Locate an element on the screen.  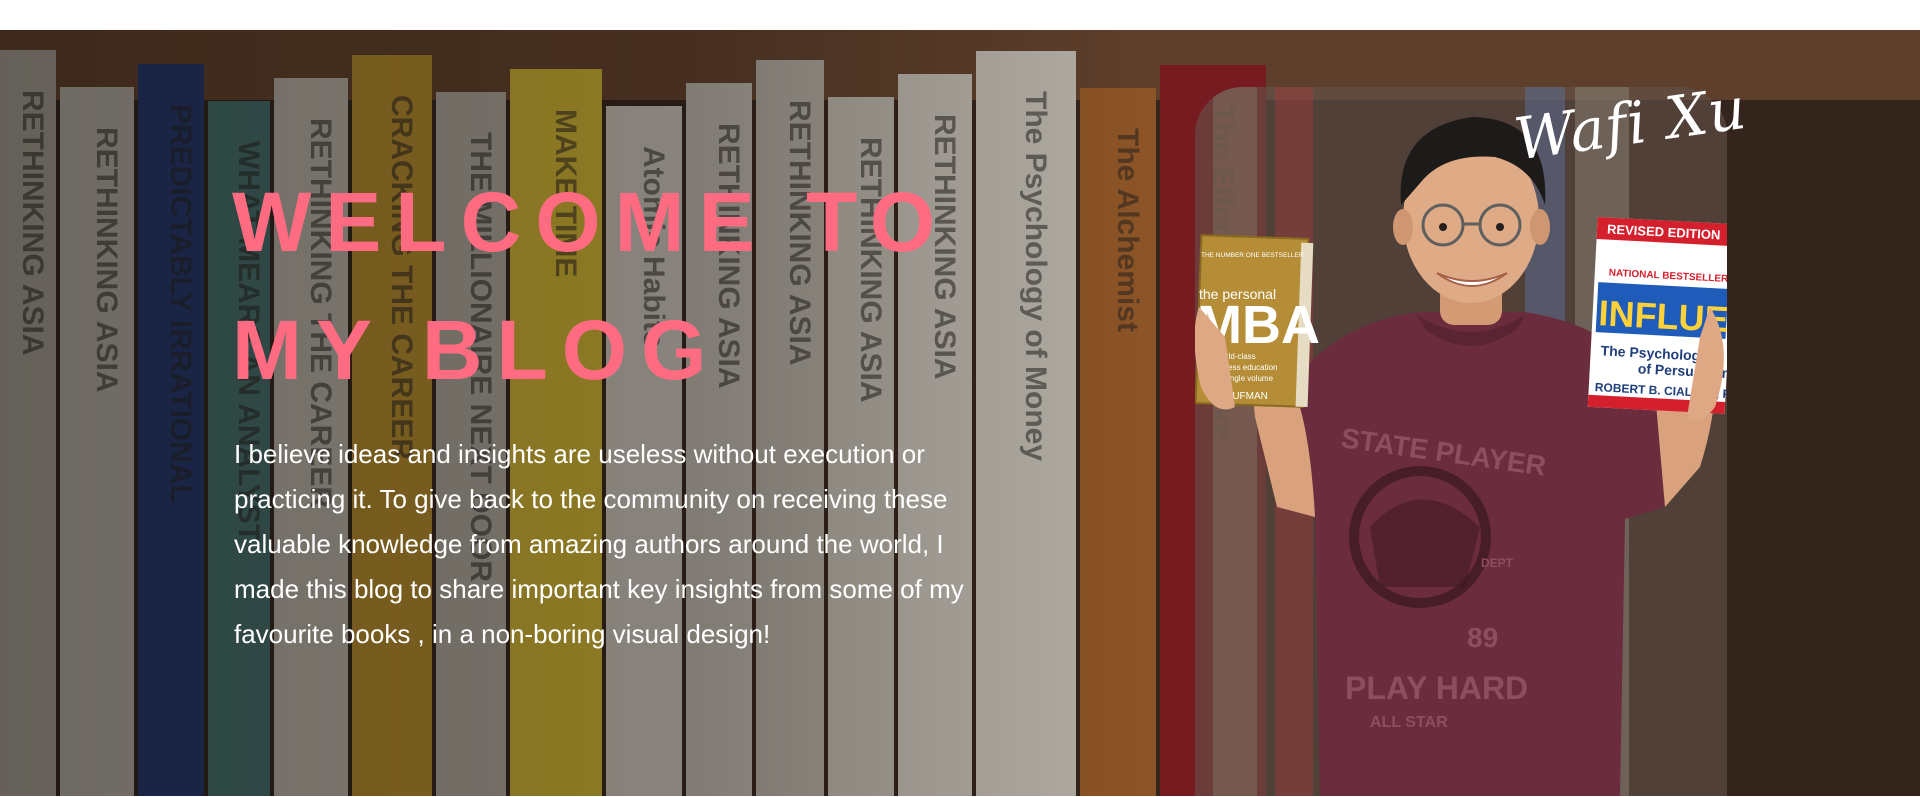
hero-headline: WELCOME TO MY BLOG is located at coordinates (590, 286).